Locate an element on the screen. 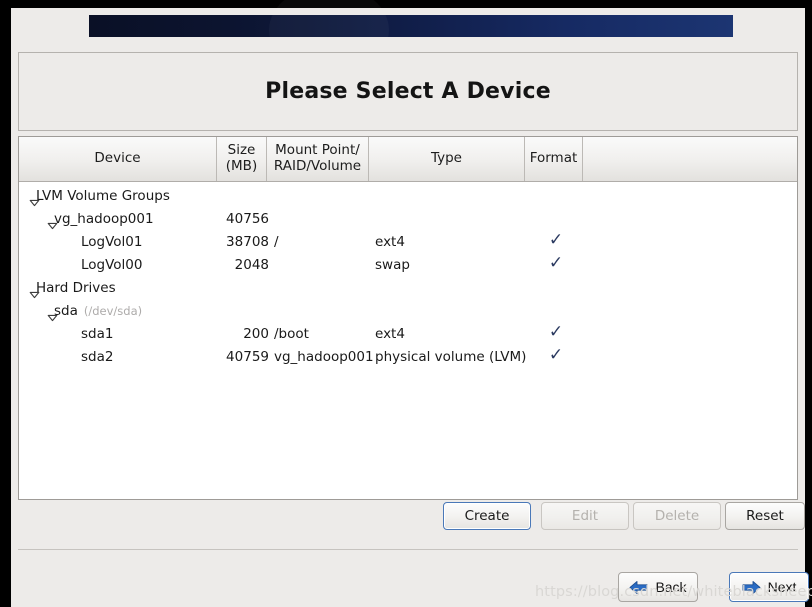 This screenshot has width=812, height=607. device-name: vg_hadoop001 is located at coordinates (104, 218).